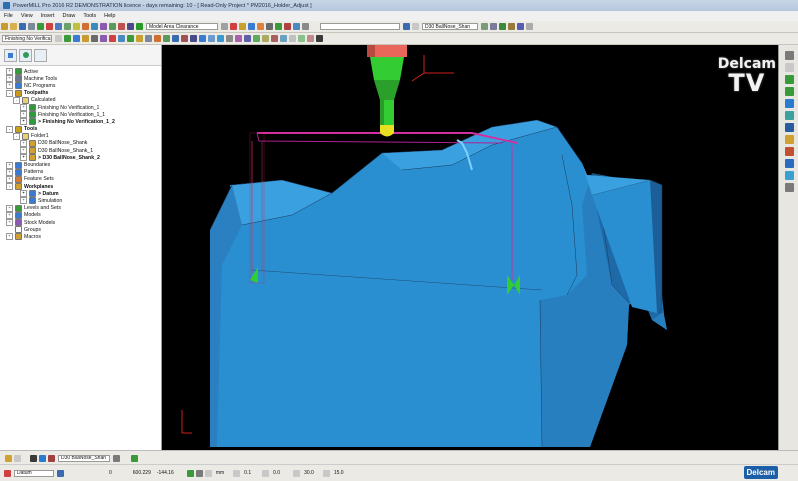 The image size is (798, 481). What do you see at coordinates (233, 26) in the screenshot?
I see `delete-icon` at bounding box center [233, 26].